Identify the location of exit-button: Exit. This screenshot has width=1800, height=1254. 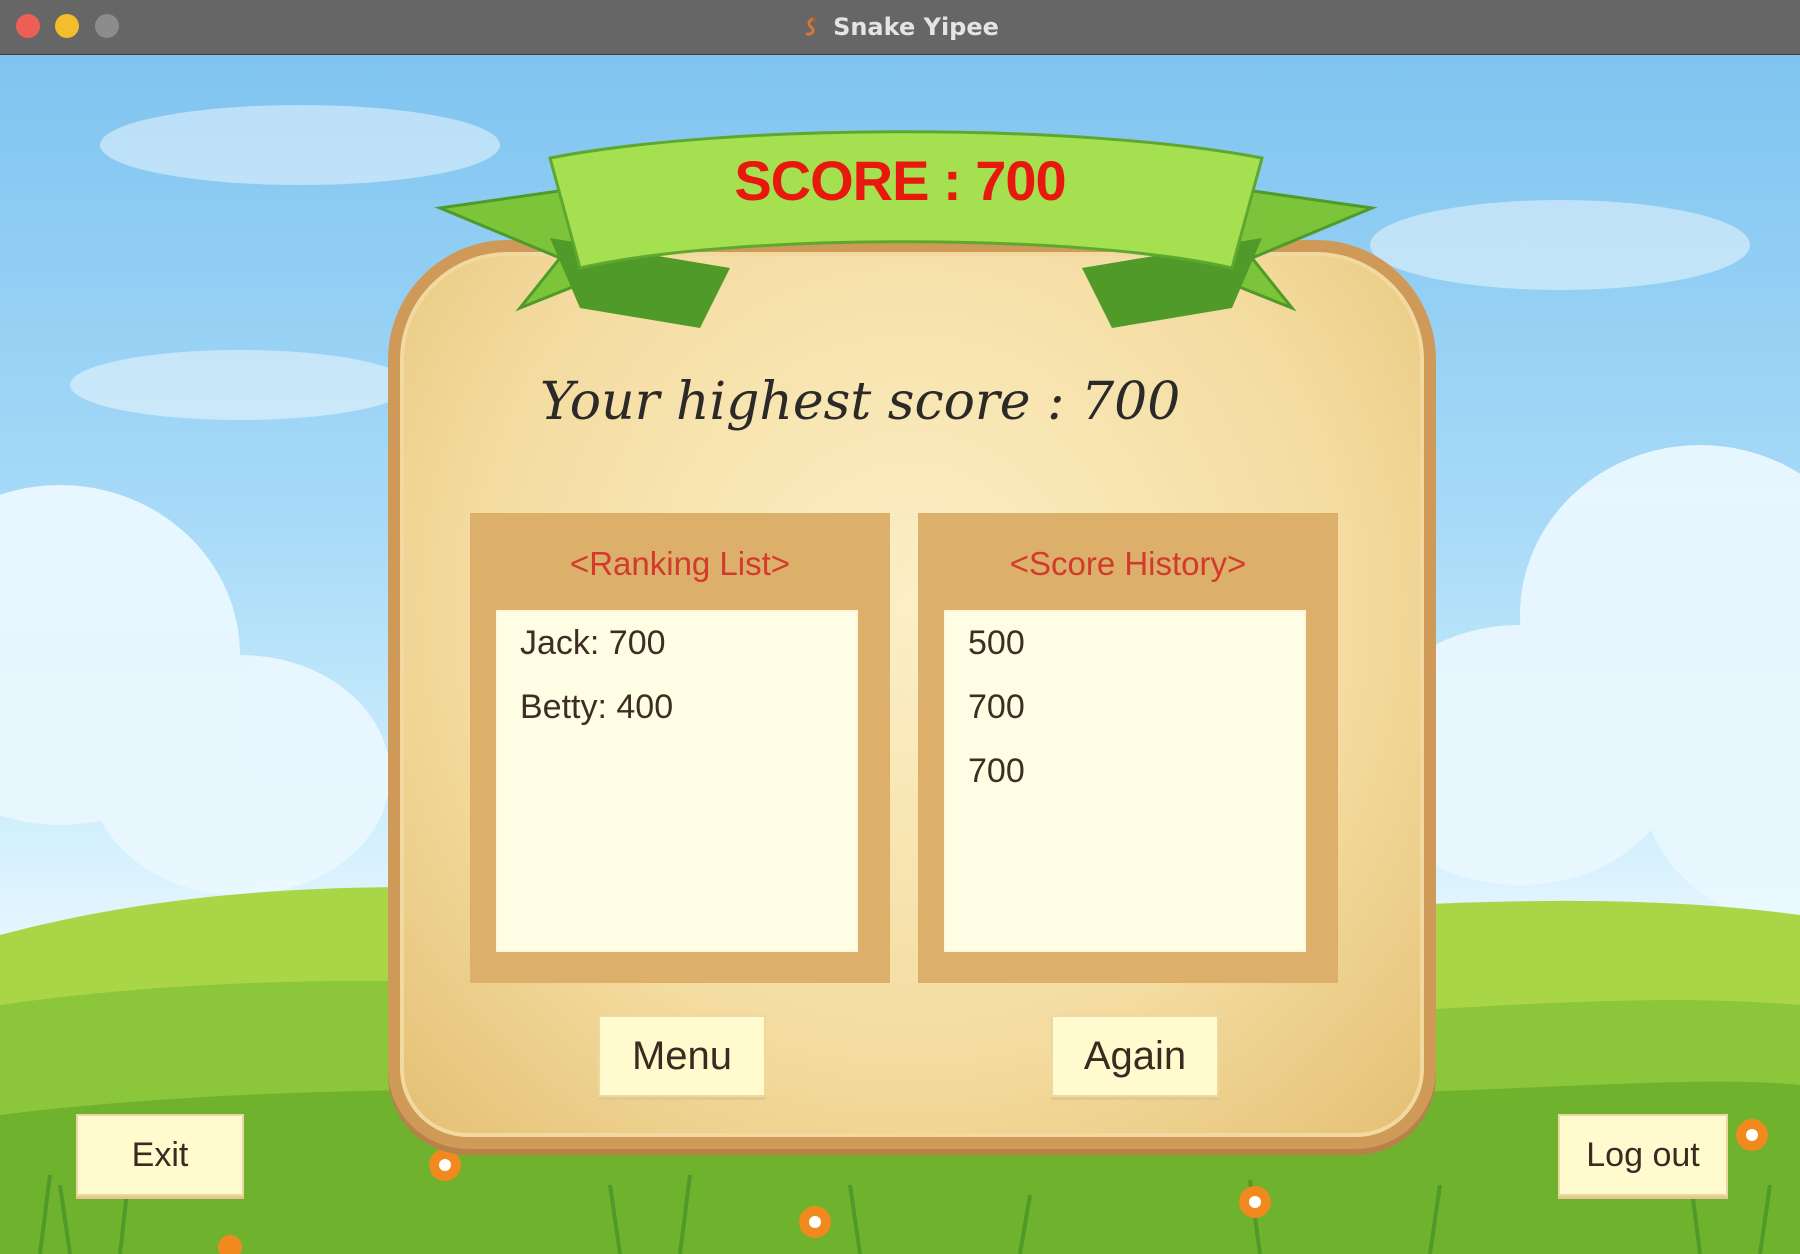
(160, 1155).